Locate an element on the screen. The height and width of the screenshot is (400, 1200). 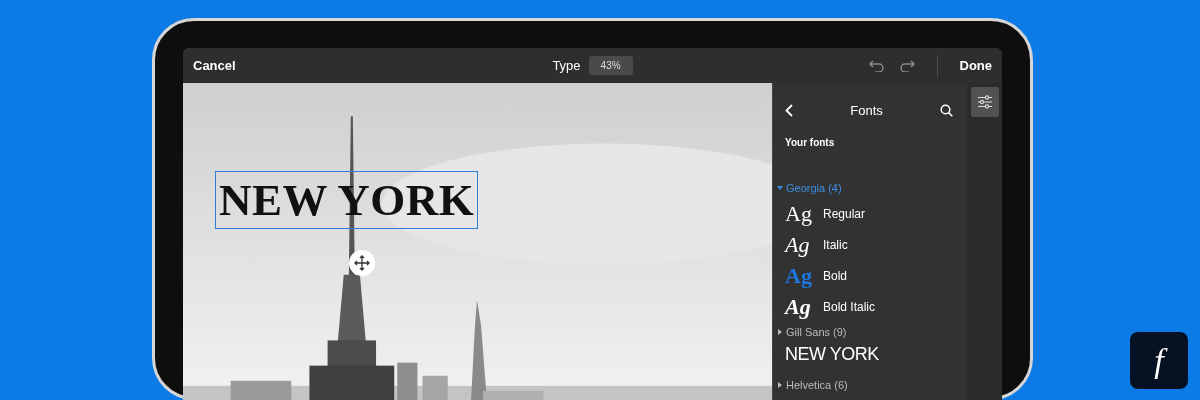
mode-label: Type is located at coordinates (566, 65).